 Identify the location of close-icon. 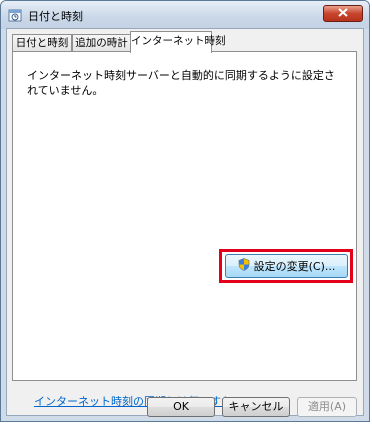
(343, 13).